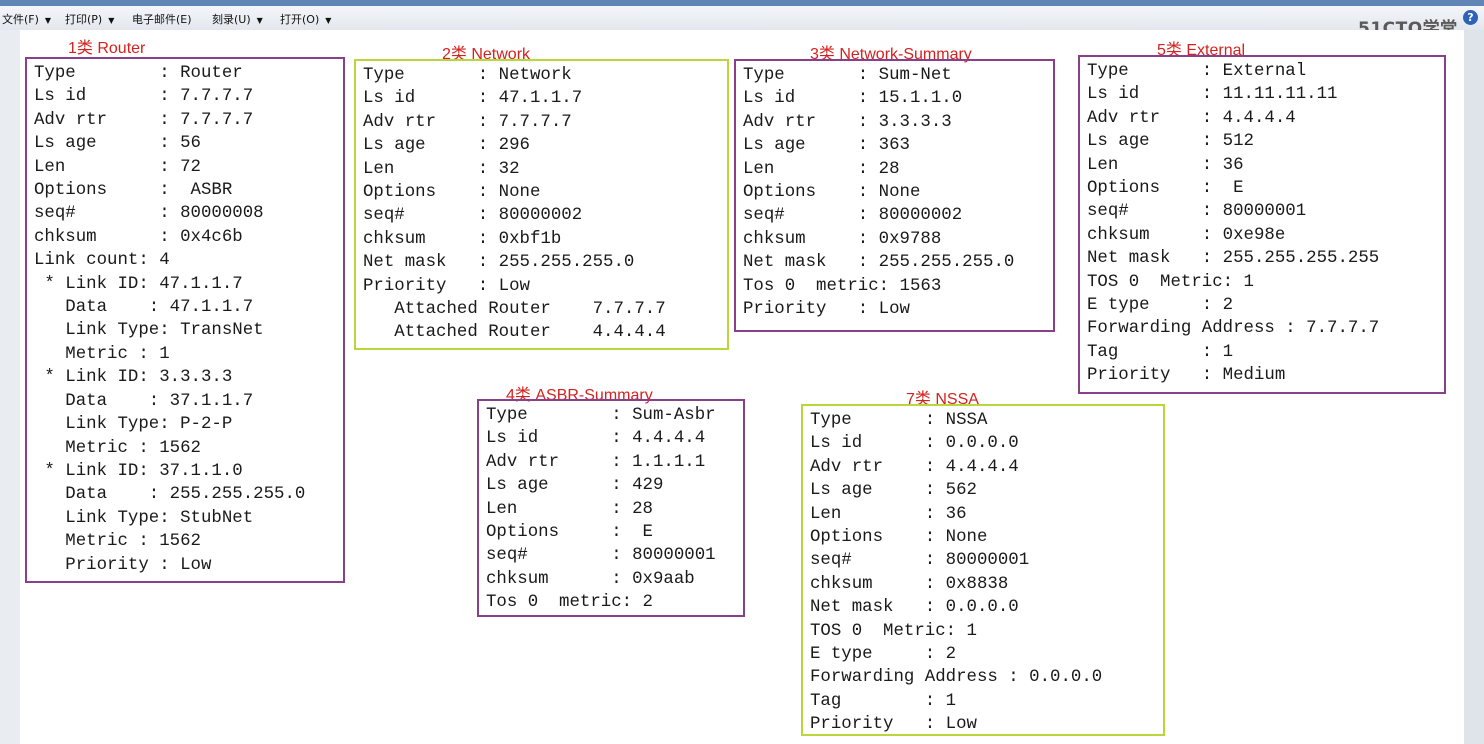 This screenshot has width=1484, height=744. Describe the element at coordinates (1233, 259) in the screenshot. I see `lsa-field-line: Net mask : 255.255.255.255` at that location.